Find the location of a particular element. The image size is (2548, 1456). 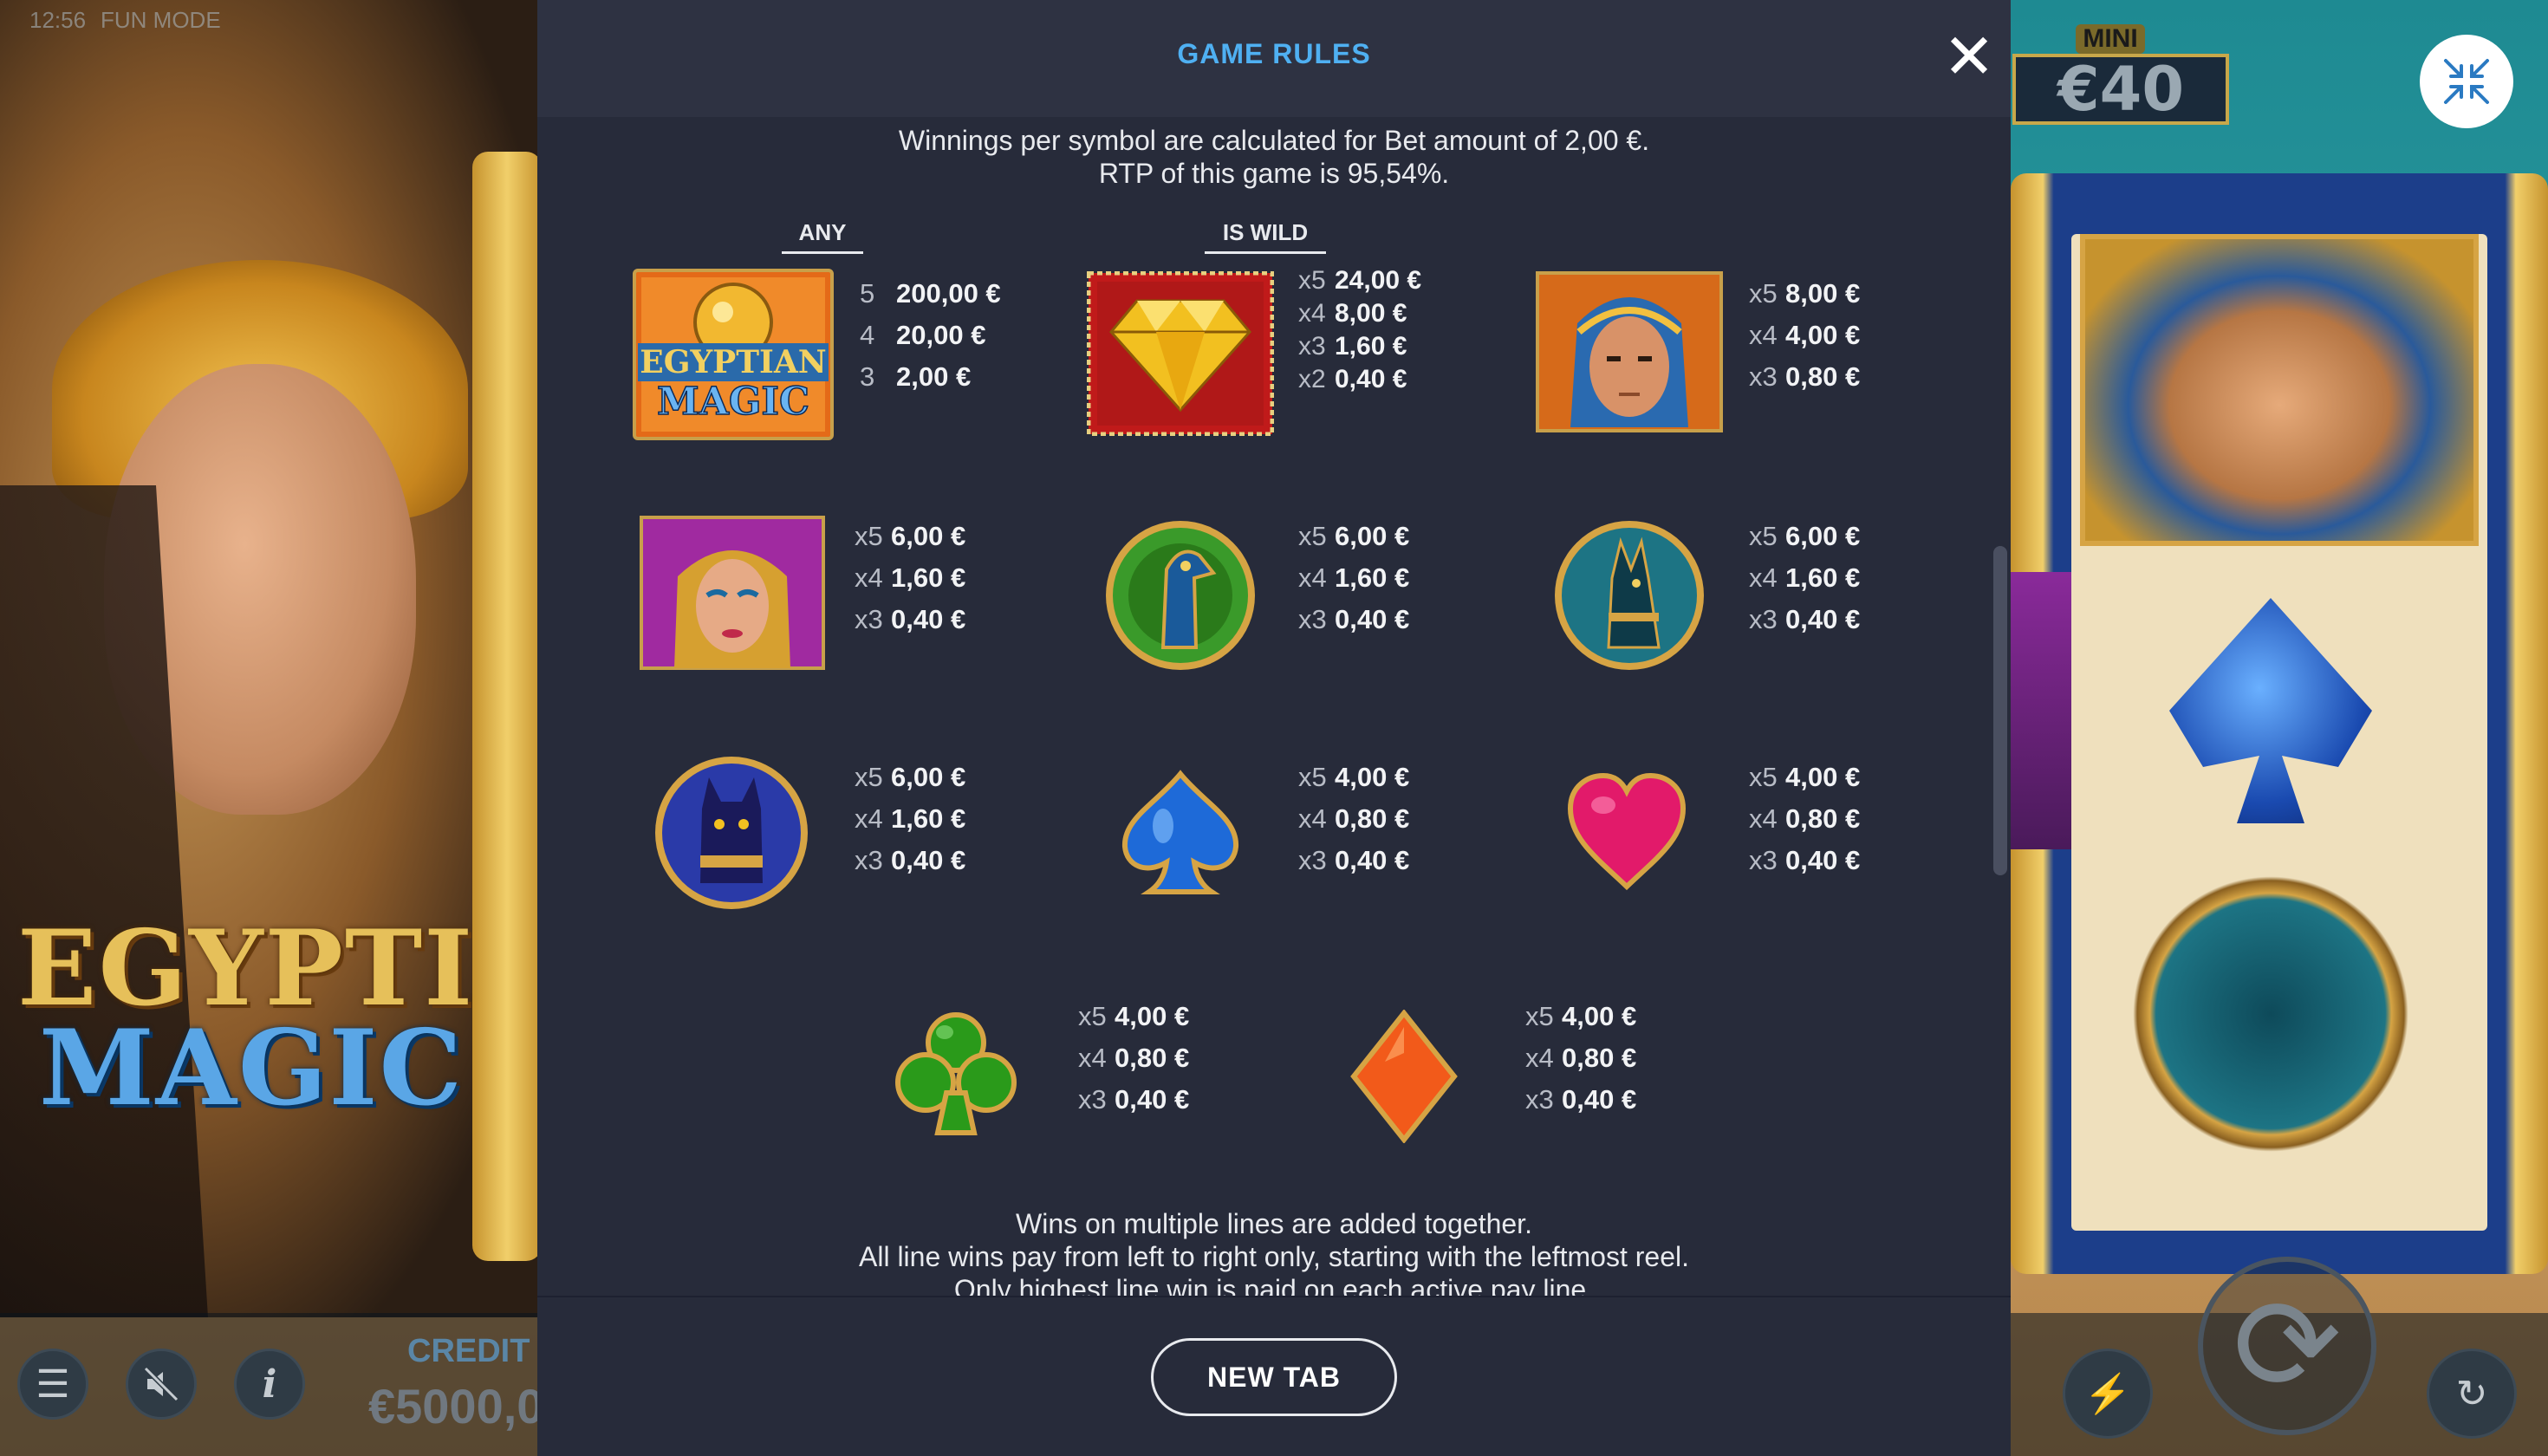

wild-diamond-icon is located at coordinates (1180, 353).